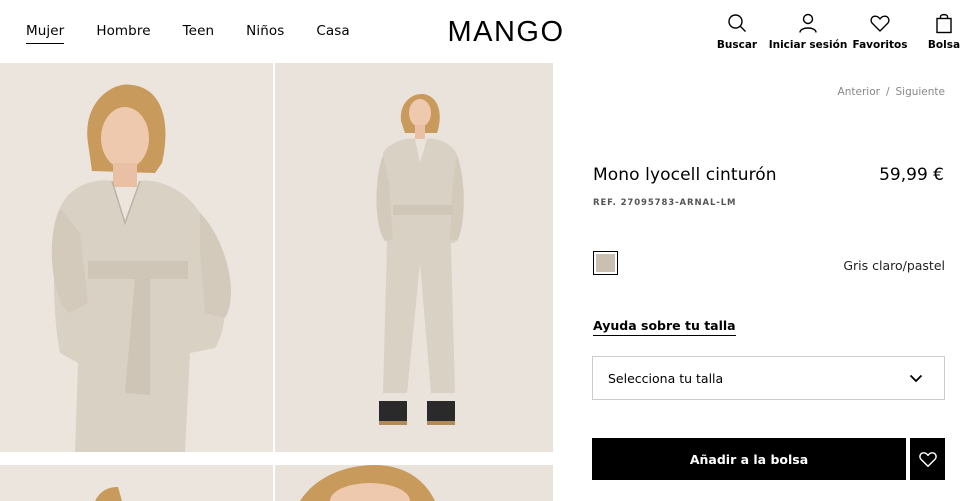  What do you see at coordinates (45, 33) in the screenshot?
I see `nav-item-mujer: Mujer` at bounding box center [45, 33].